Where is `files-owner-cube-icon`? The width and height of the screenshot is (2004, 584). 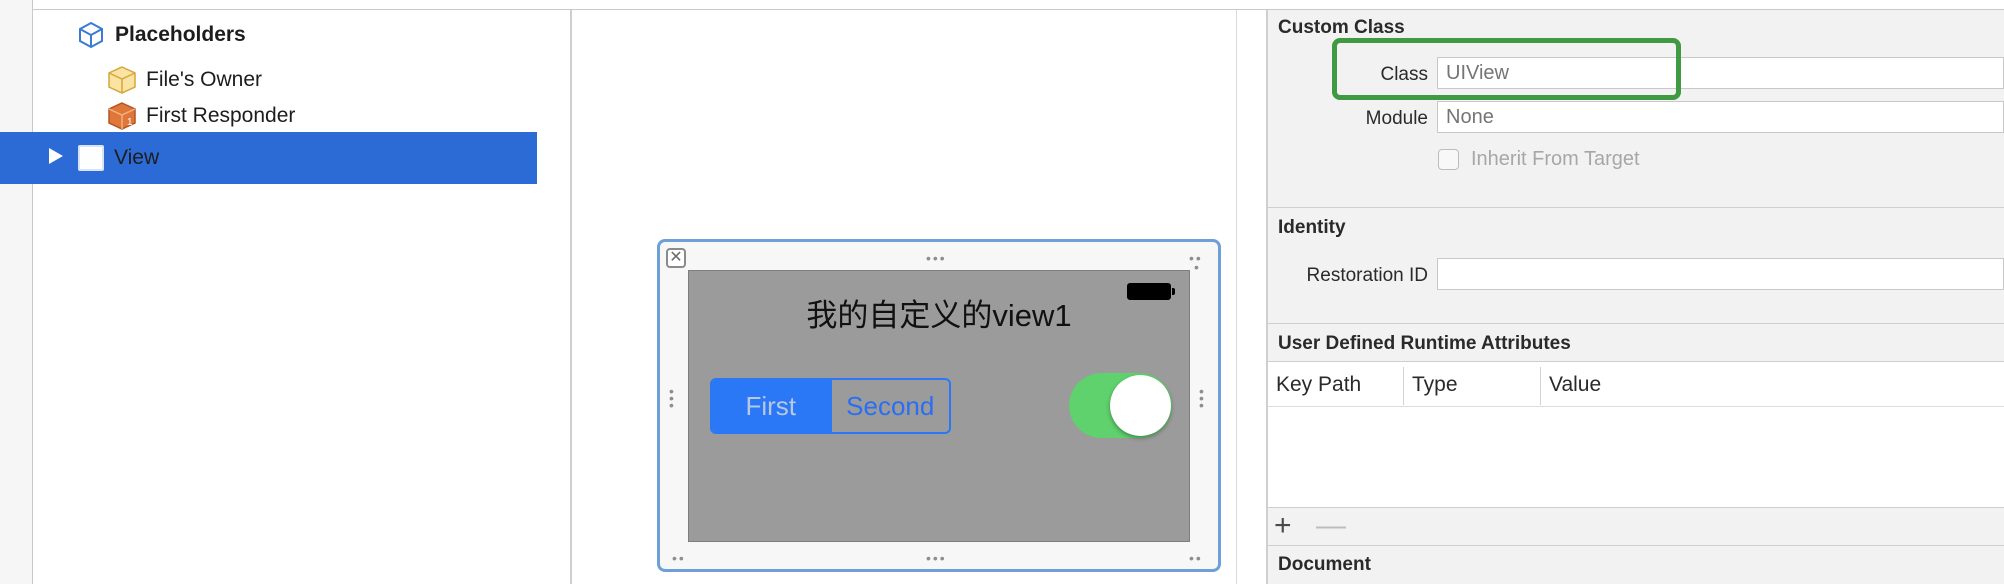
files-owner-cube-icon is located at coordinates (122, 80).